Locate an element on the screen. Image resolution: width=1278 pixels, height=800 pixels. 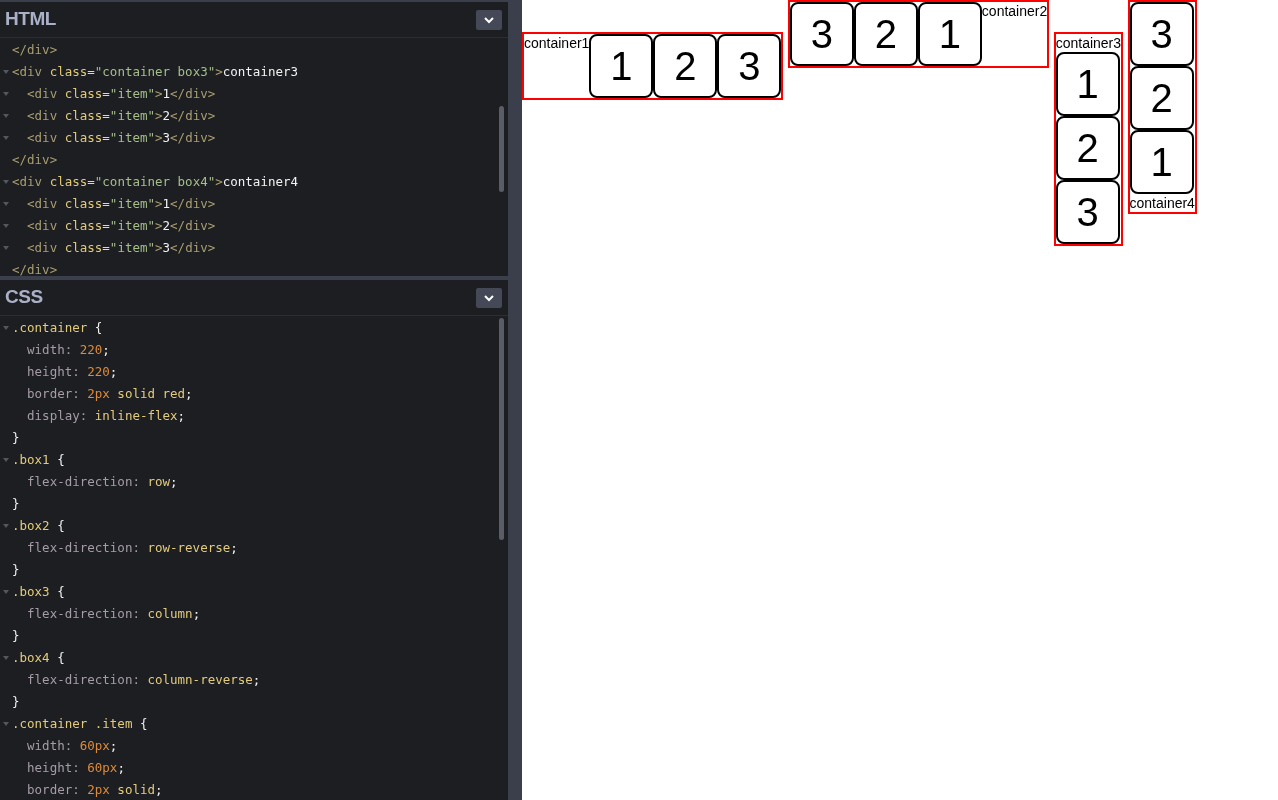
code-line: flex-direction: column; is located at coordinates (113, 613).